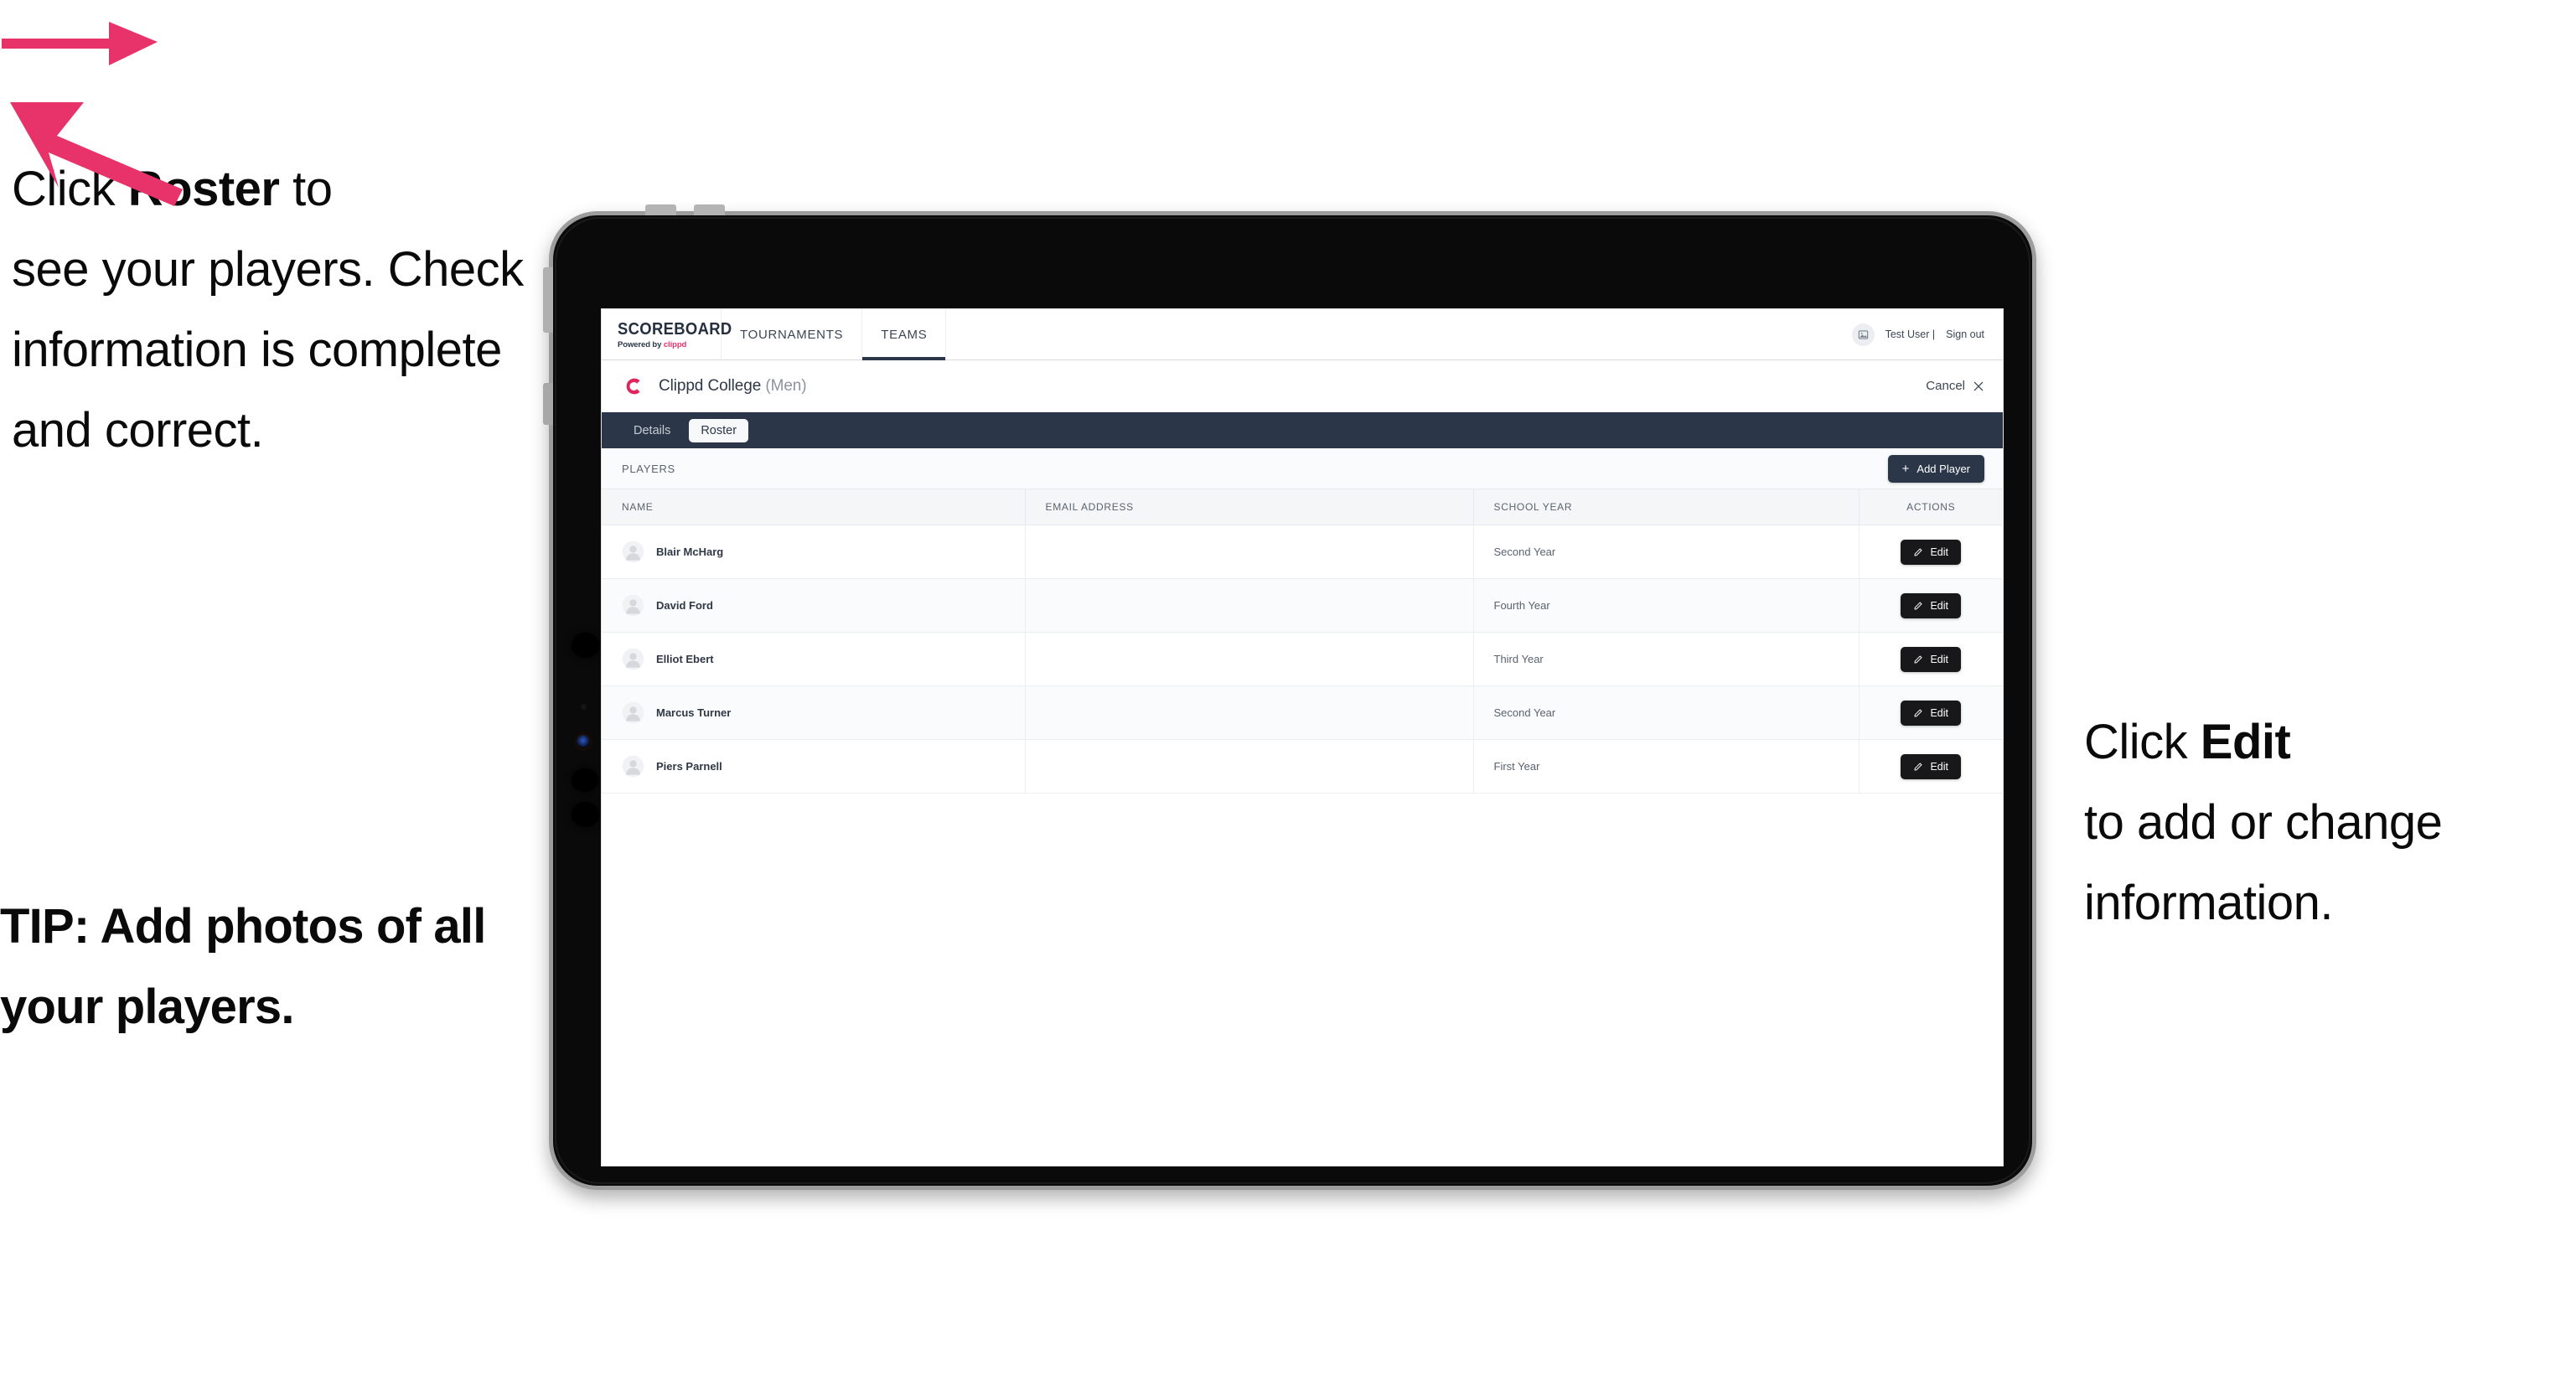 The image size is (2576, 1386). What do you see at coordinates (1943, 468) in the screenshot?
I see `add-player-label: Add Player` at bounding box center [1943, 468].